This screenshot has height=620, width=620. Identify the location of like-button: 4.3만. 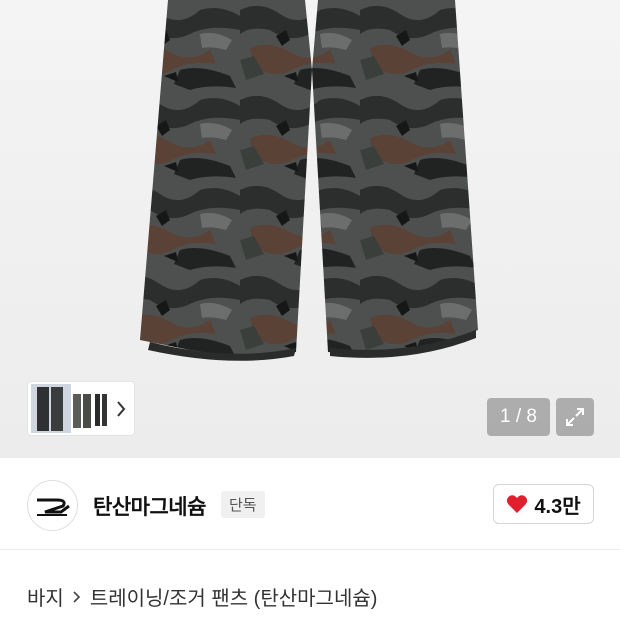
(543, 504).